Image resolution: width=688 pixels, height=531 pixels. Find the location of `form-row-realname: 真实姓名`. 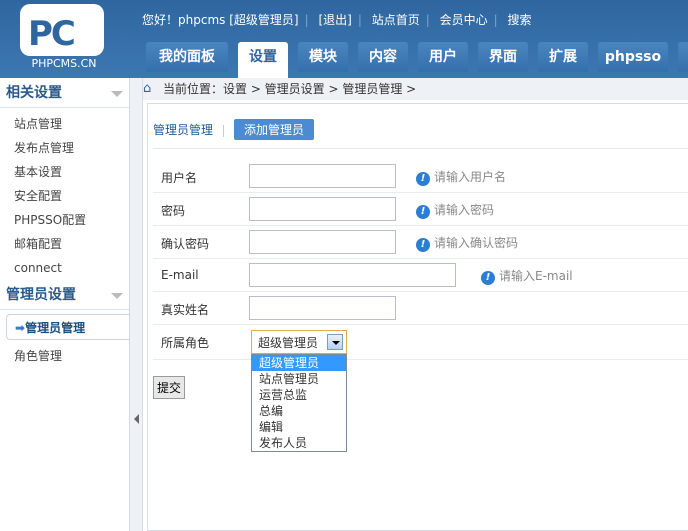

form-row-realname: 真实姓名 is located at coordinates (420, 308).